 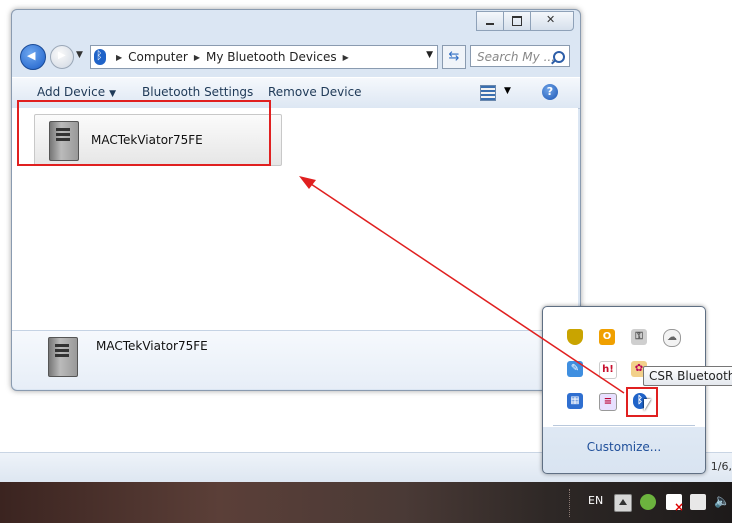 What do you see at coordinates (79, 55) in the screenshot?
I see `recent-pages-dropdown-icon: ▼` at bounding box center [79, 55].